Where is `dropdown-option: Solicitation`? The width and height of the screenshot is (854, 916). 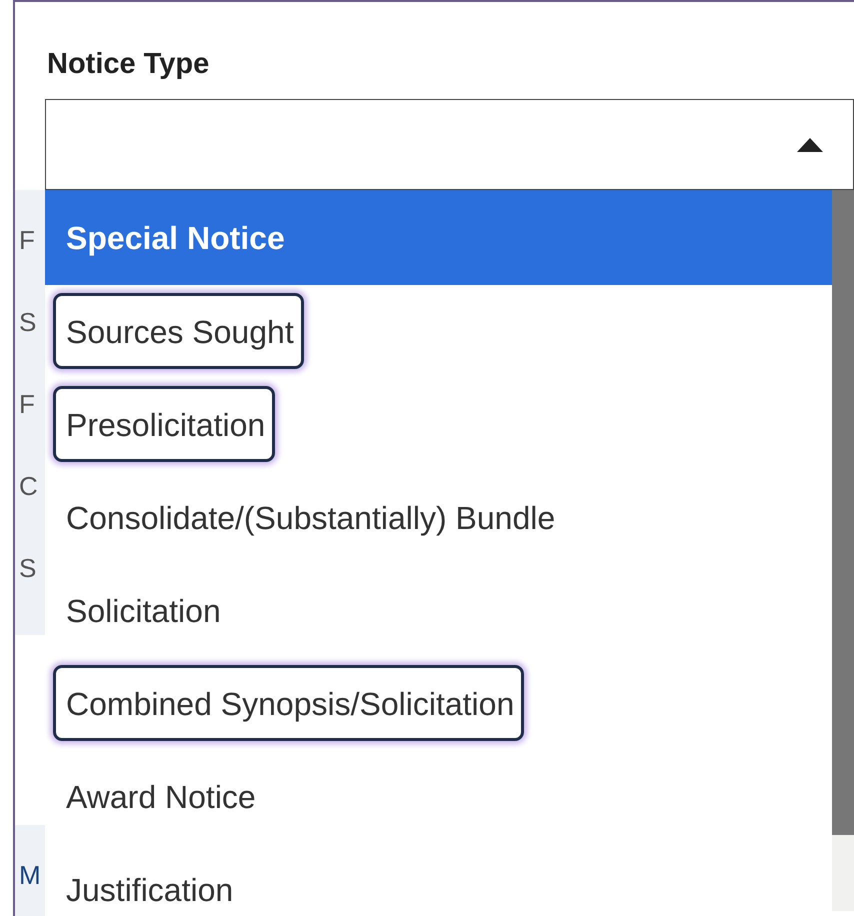
dropdown-option: Solicitation is located at coordinates (438, 610).